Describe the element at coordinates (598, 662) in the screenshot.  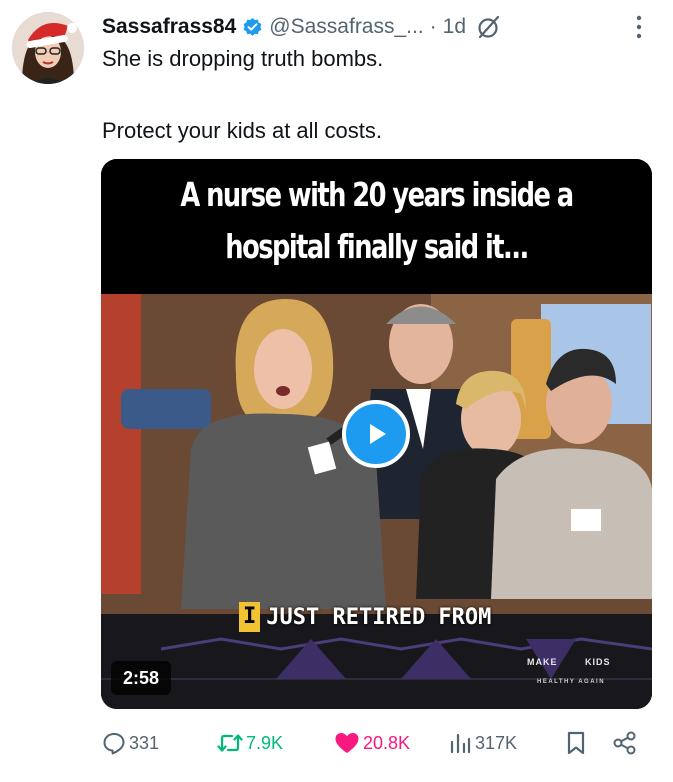
I see `watermark-kids: KIDS` at that location.